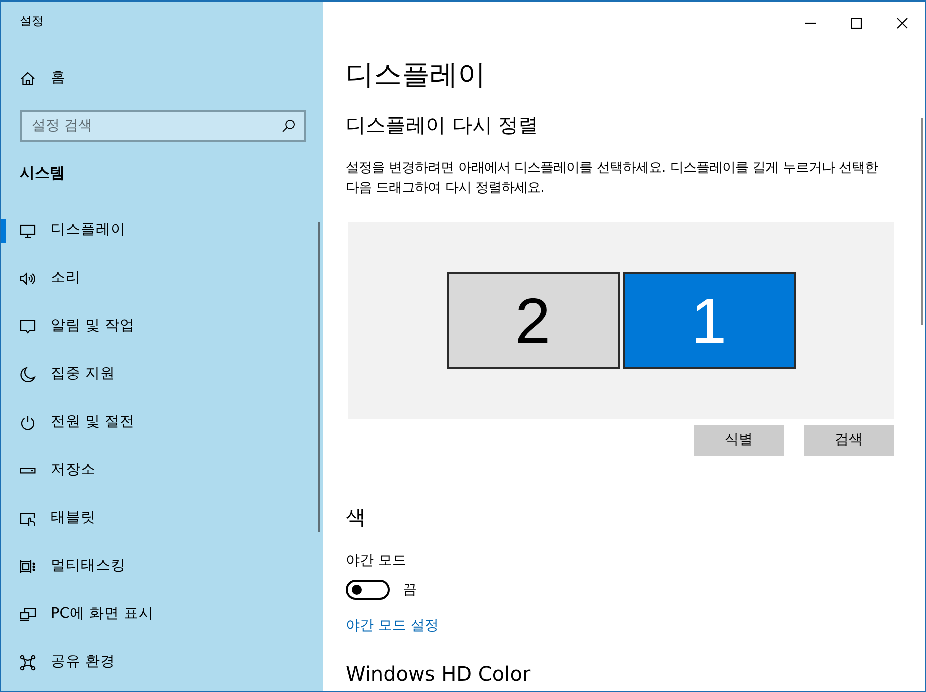  I want to click on sidebar-item: 디스플레이, so click(157, 231).